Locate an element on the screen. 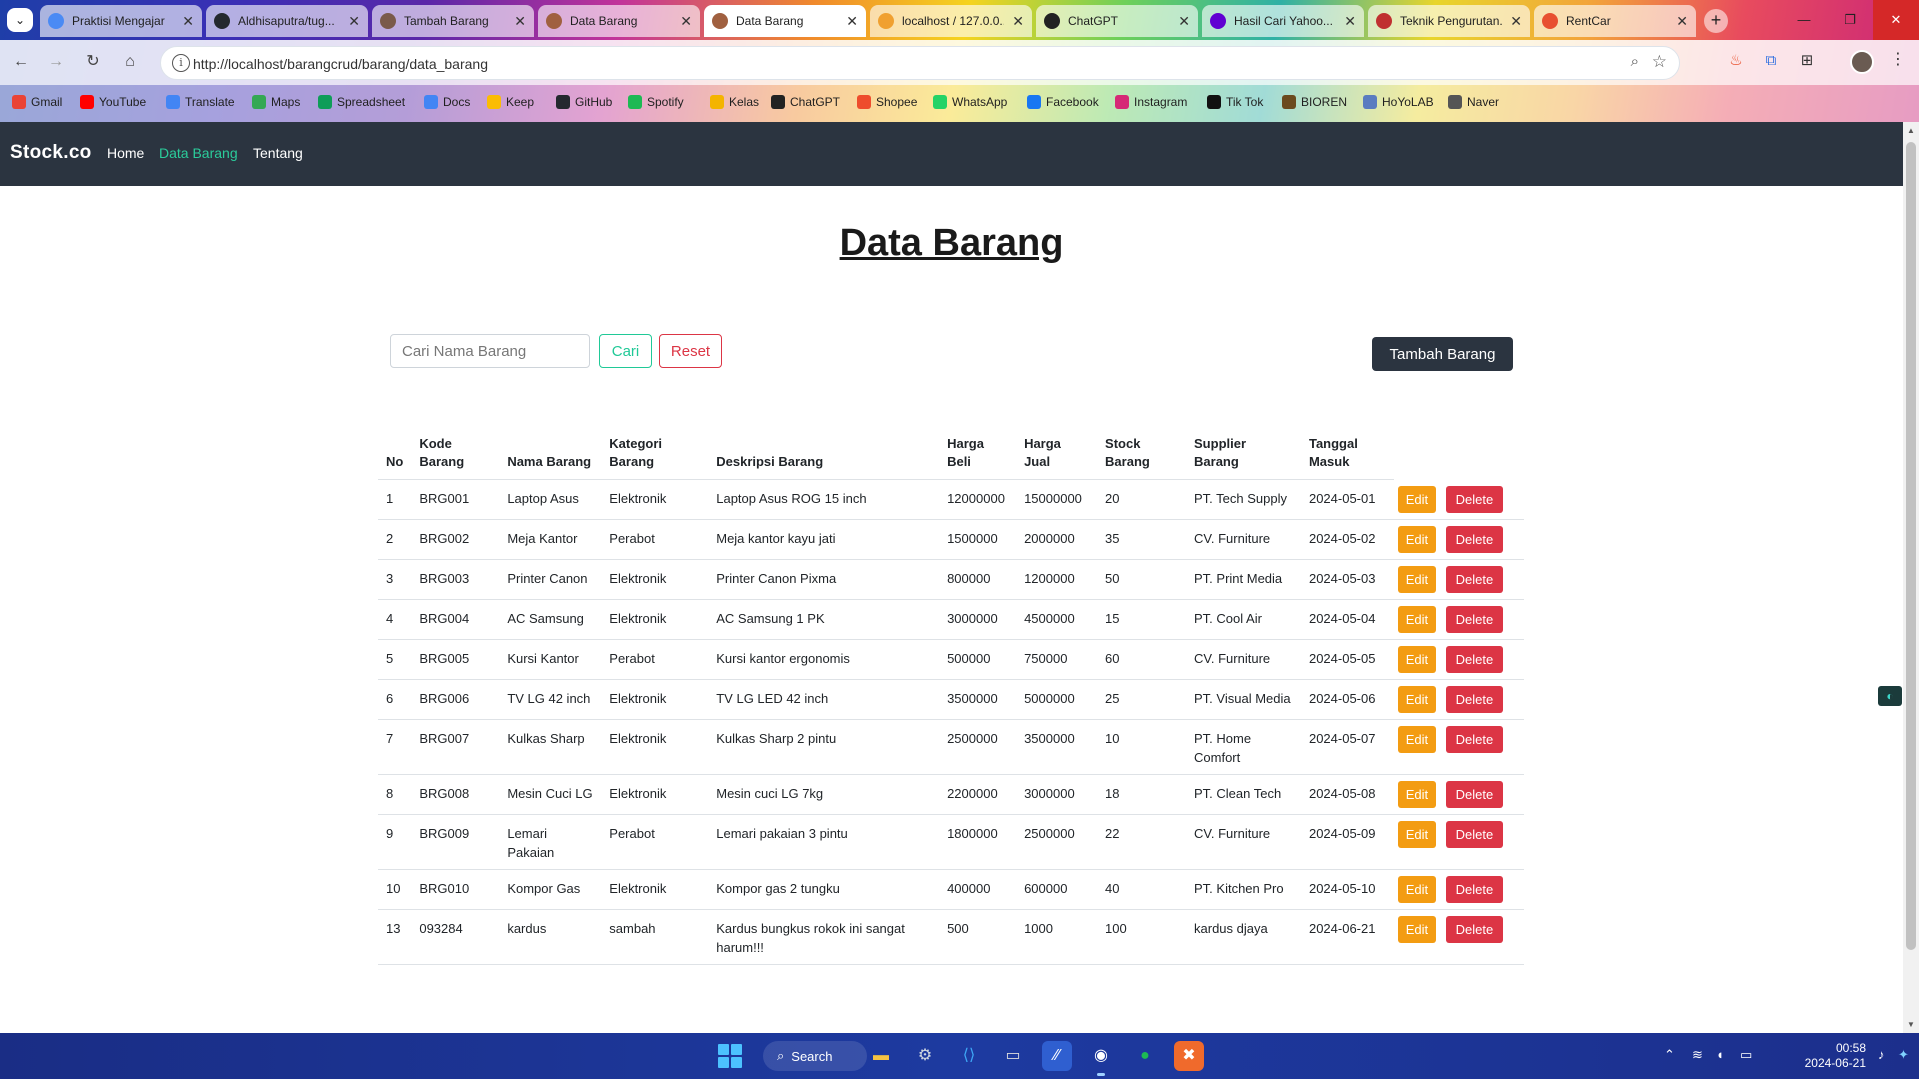  home-icon: ⌂ is located at coordinates (130, 62).